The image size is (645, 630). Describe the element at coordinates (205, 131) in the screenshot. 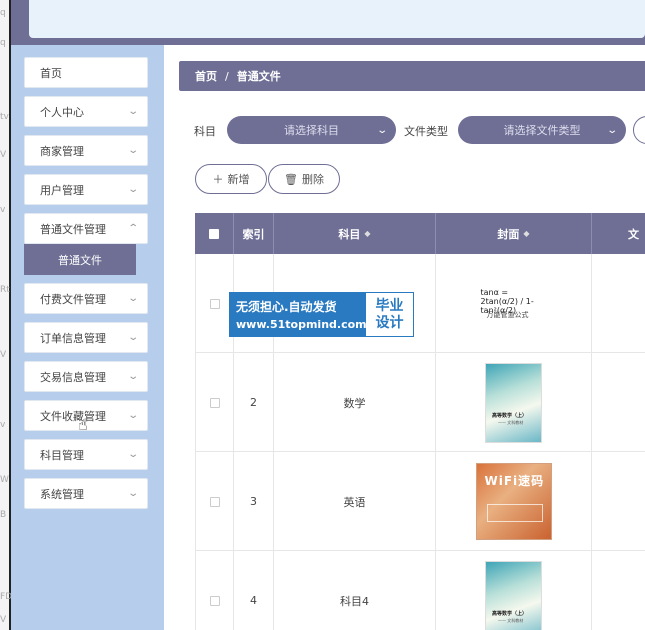

I see `subject-filter-label: 科目` at that location.